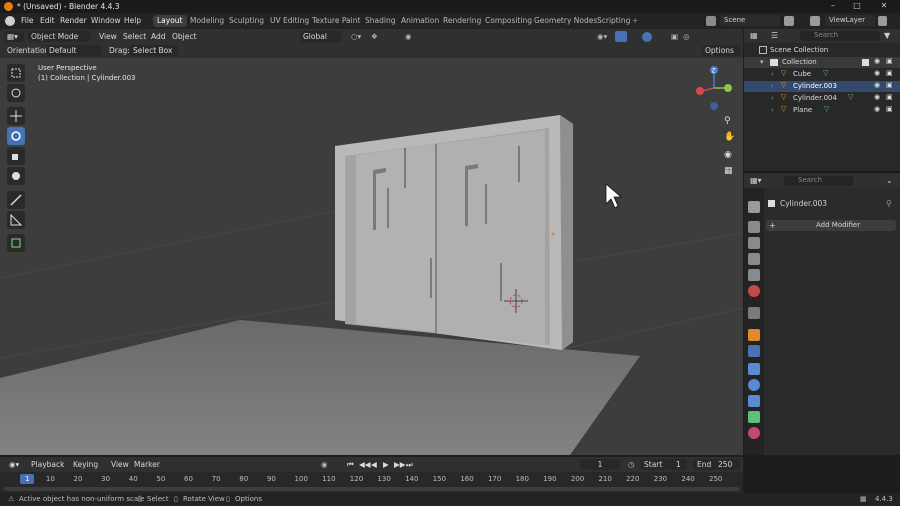 The width and height of the screenshot is (900, 506). Describe the element at coordinates (16, 93) in the screenshot. I see `cursor-tool-icon` at that location.